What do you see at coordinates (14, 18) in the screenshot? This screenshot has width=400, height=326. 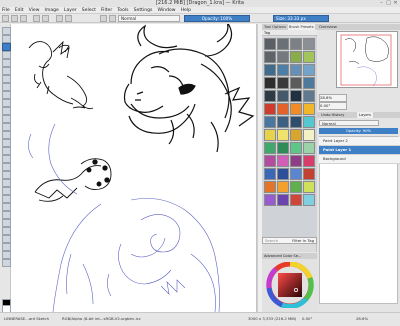 I see `open-document-icon` at bounding box center [14, 18].